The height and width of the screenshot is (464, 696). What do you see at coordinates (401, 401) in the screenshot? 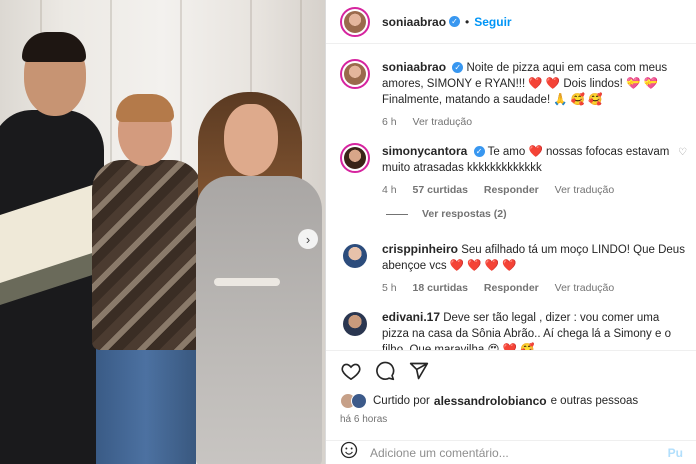
I see `liked-by-prefix: Curtido por` at bounding box center [401, 401].